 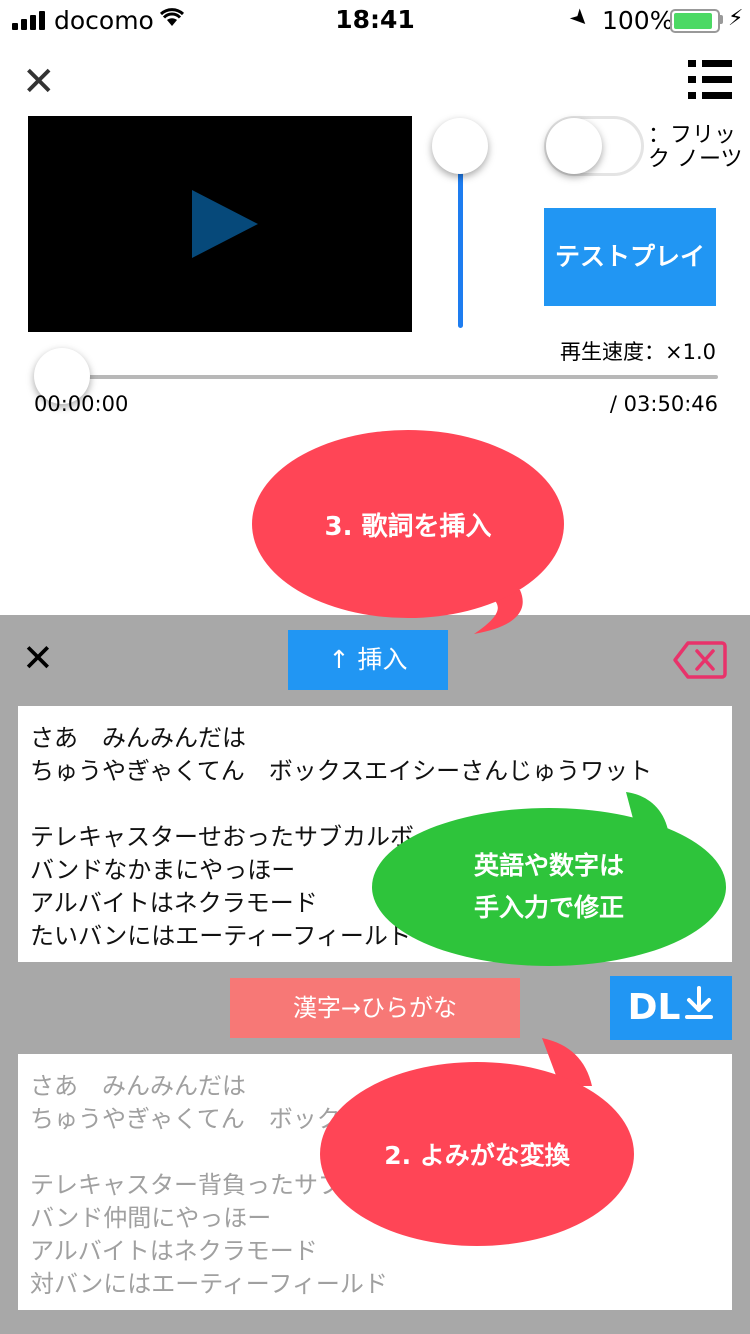 What do you see at coordinates (38, 658) in the screenshot?
I see `close-panel-icon: ✕` at bounding box center [38, 658].